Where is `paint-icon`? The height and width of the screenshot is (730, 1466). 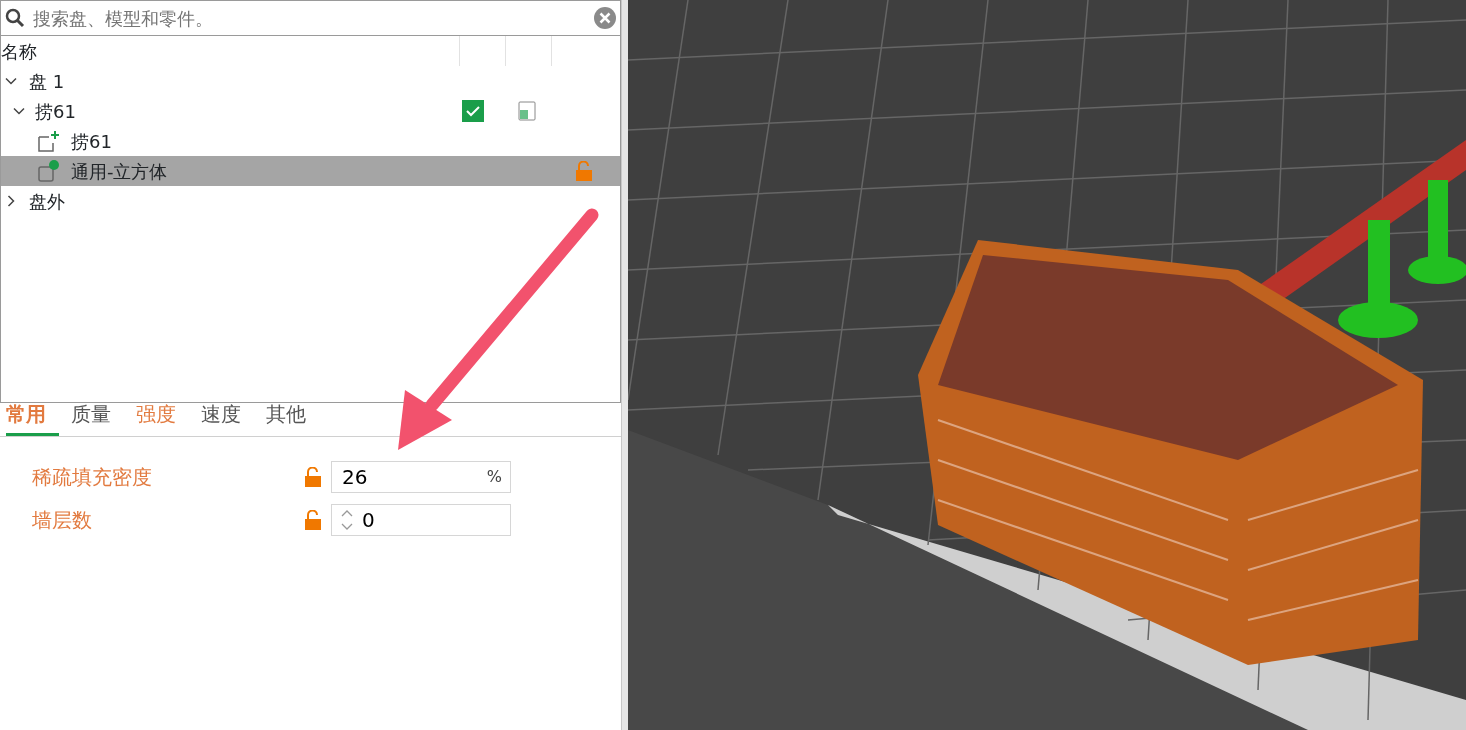 paint-icon is located at coordinates (527, 111).